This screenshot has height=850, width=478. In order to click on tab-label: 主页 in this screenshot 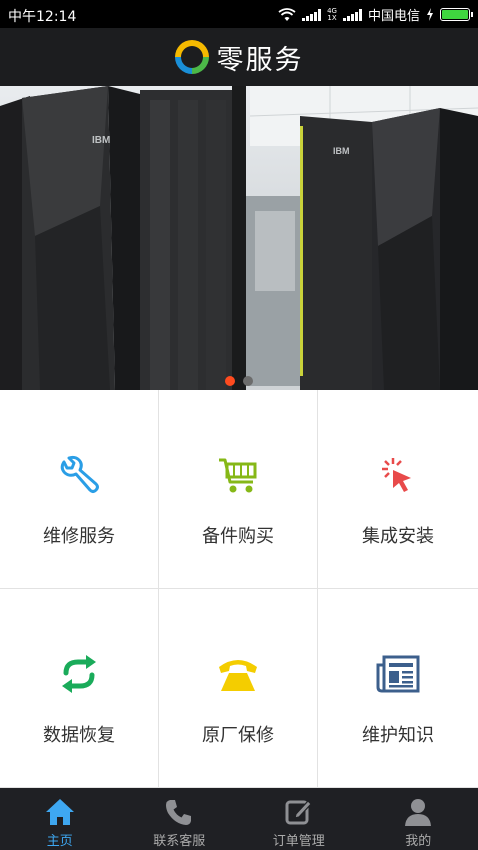, I will do `click(59, 841)`.